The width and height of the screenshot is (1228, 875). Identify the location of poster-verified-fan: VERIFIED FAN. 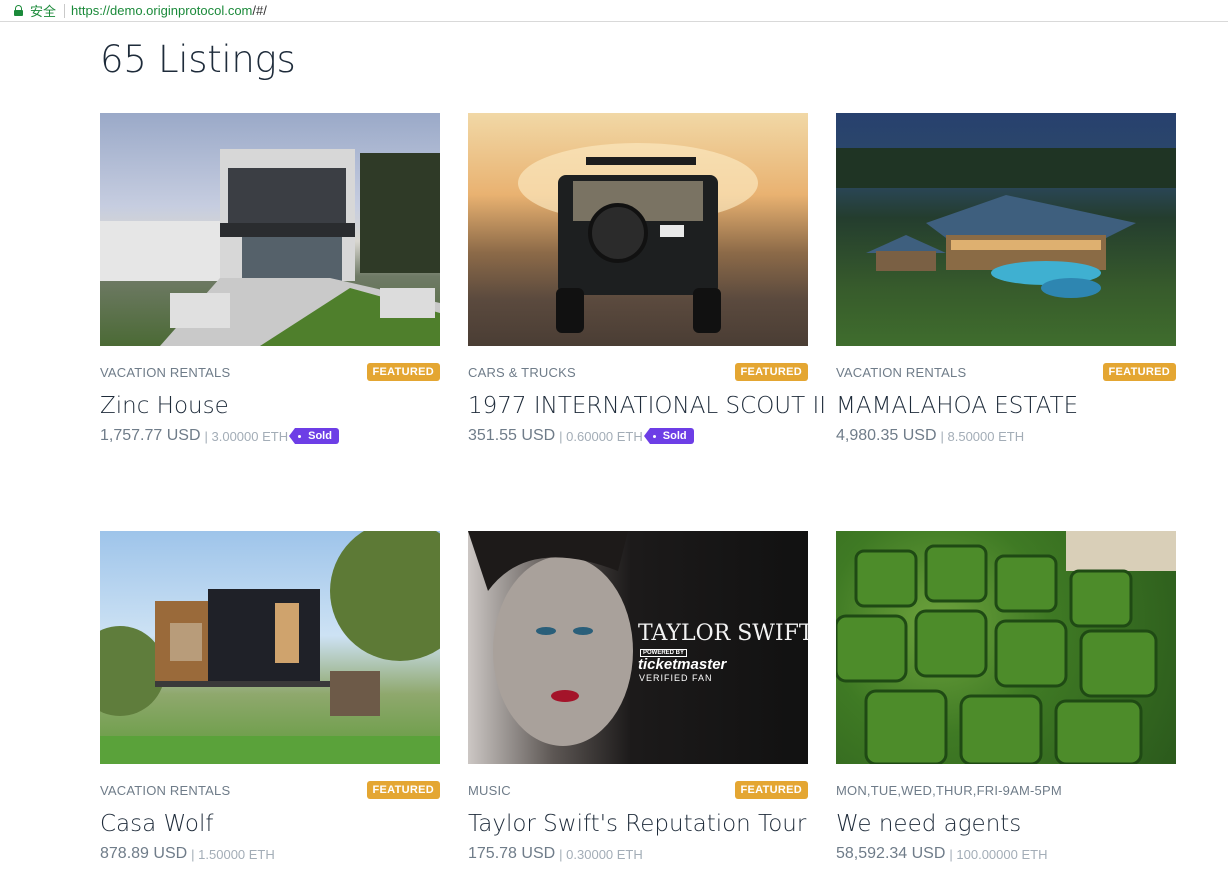
(676, 678).